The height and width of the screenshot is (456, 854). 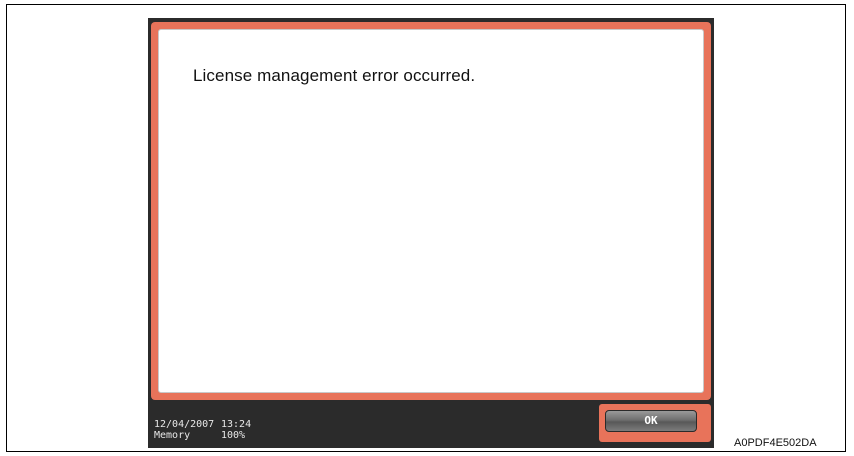 I want to click on error-message: License management error occurred., so click(x=334, y=75).